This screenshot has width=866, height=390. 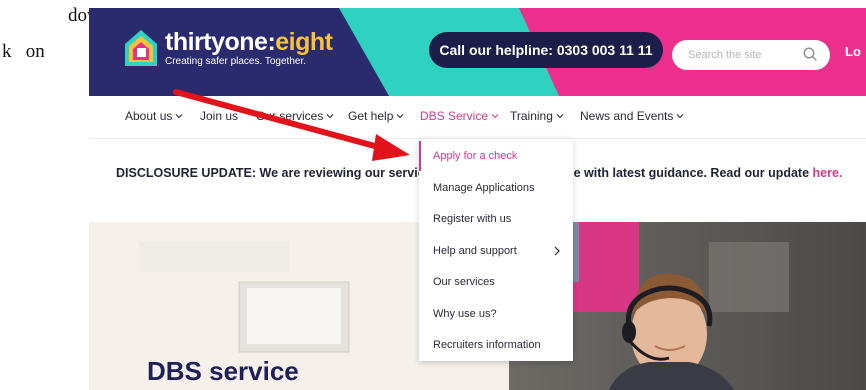 I want to click on nav-item-label: Training, so click(x=531, y=116).